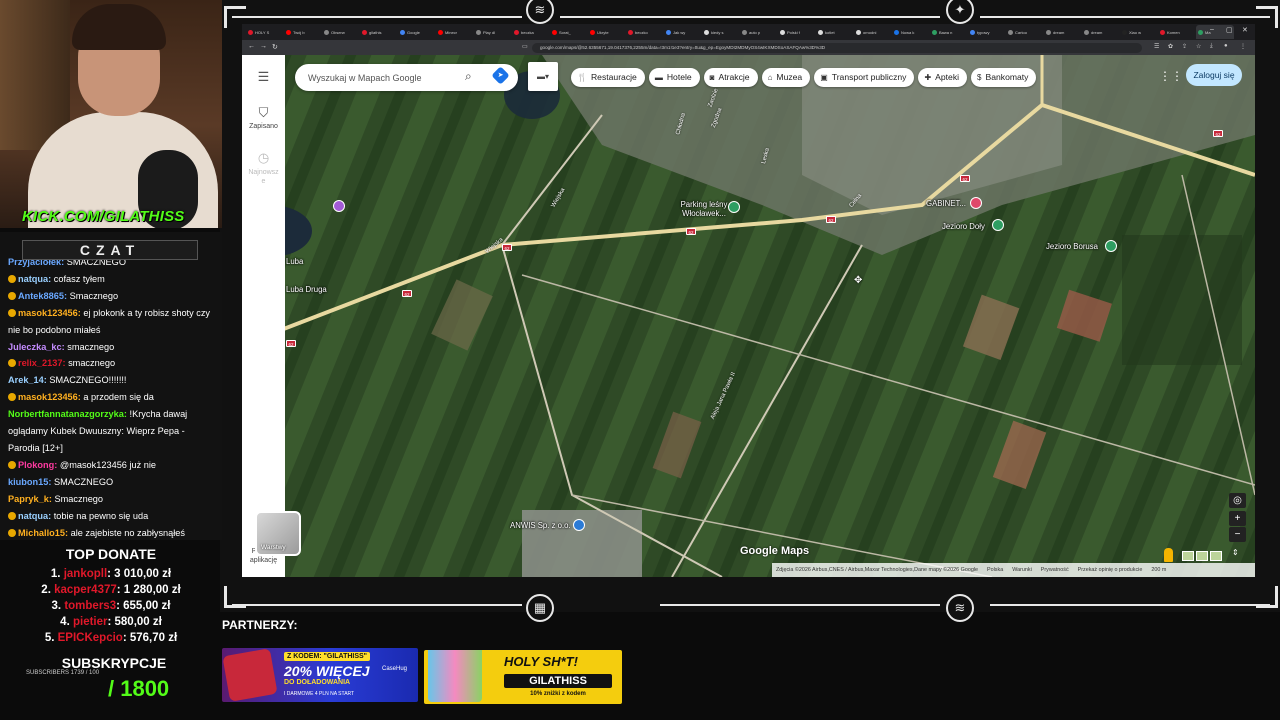 The width and height of the screenshot is (1280, 720). Describe the element at coordinates (339, 206) in the screenshot. I see `attraction-pin-icon` at that location.